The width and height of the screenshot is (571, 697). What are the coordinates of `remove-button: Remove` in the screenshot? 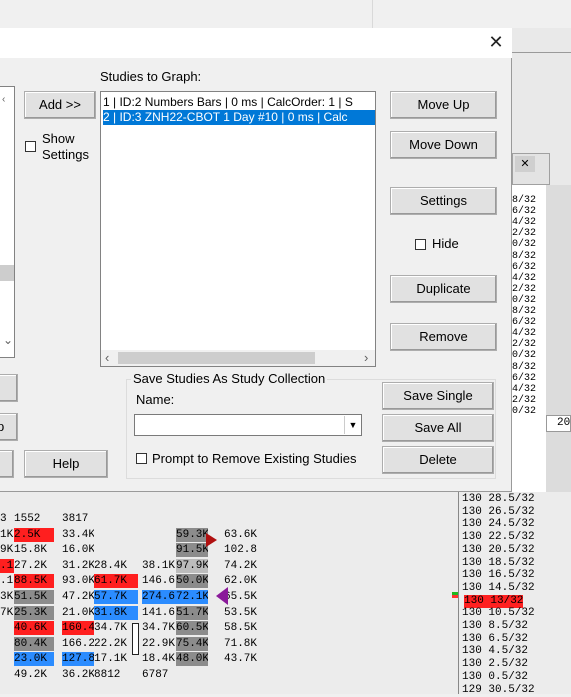 It's located at (443, 337).